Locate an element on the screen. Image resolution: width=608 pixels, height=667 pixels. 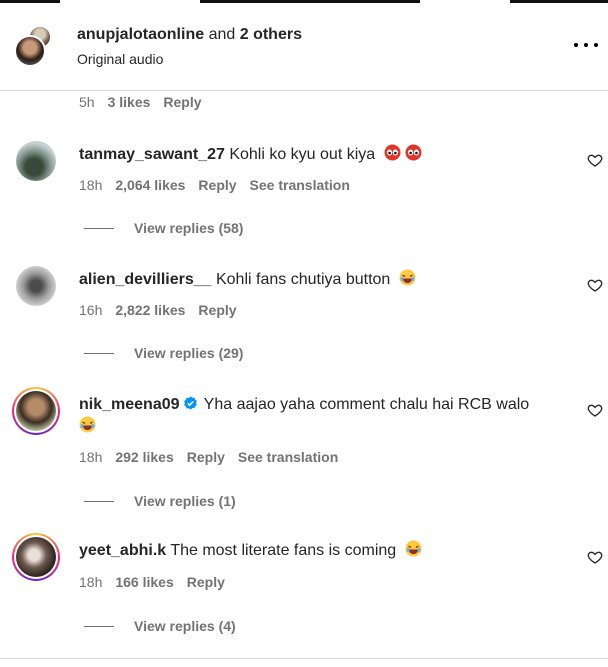
header-avatars is located at coordinates (36, 46).